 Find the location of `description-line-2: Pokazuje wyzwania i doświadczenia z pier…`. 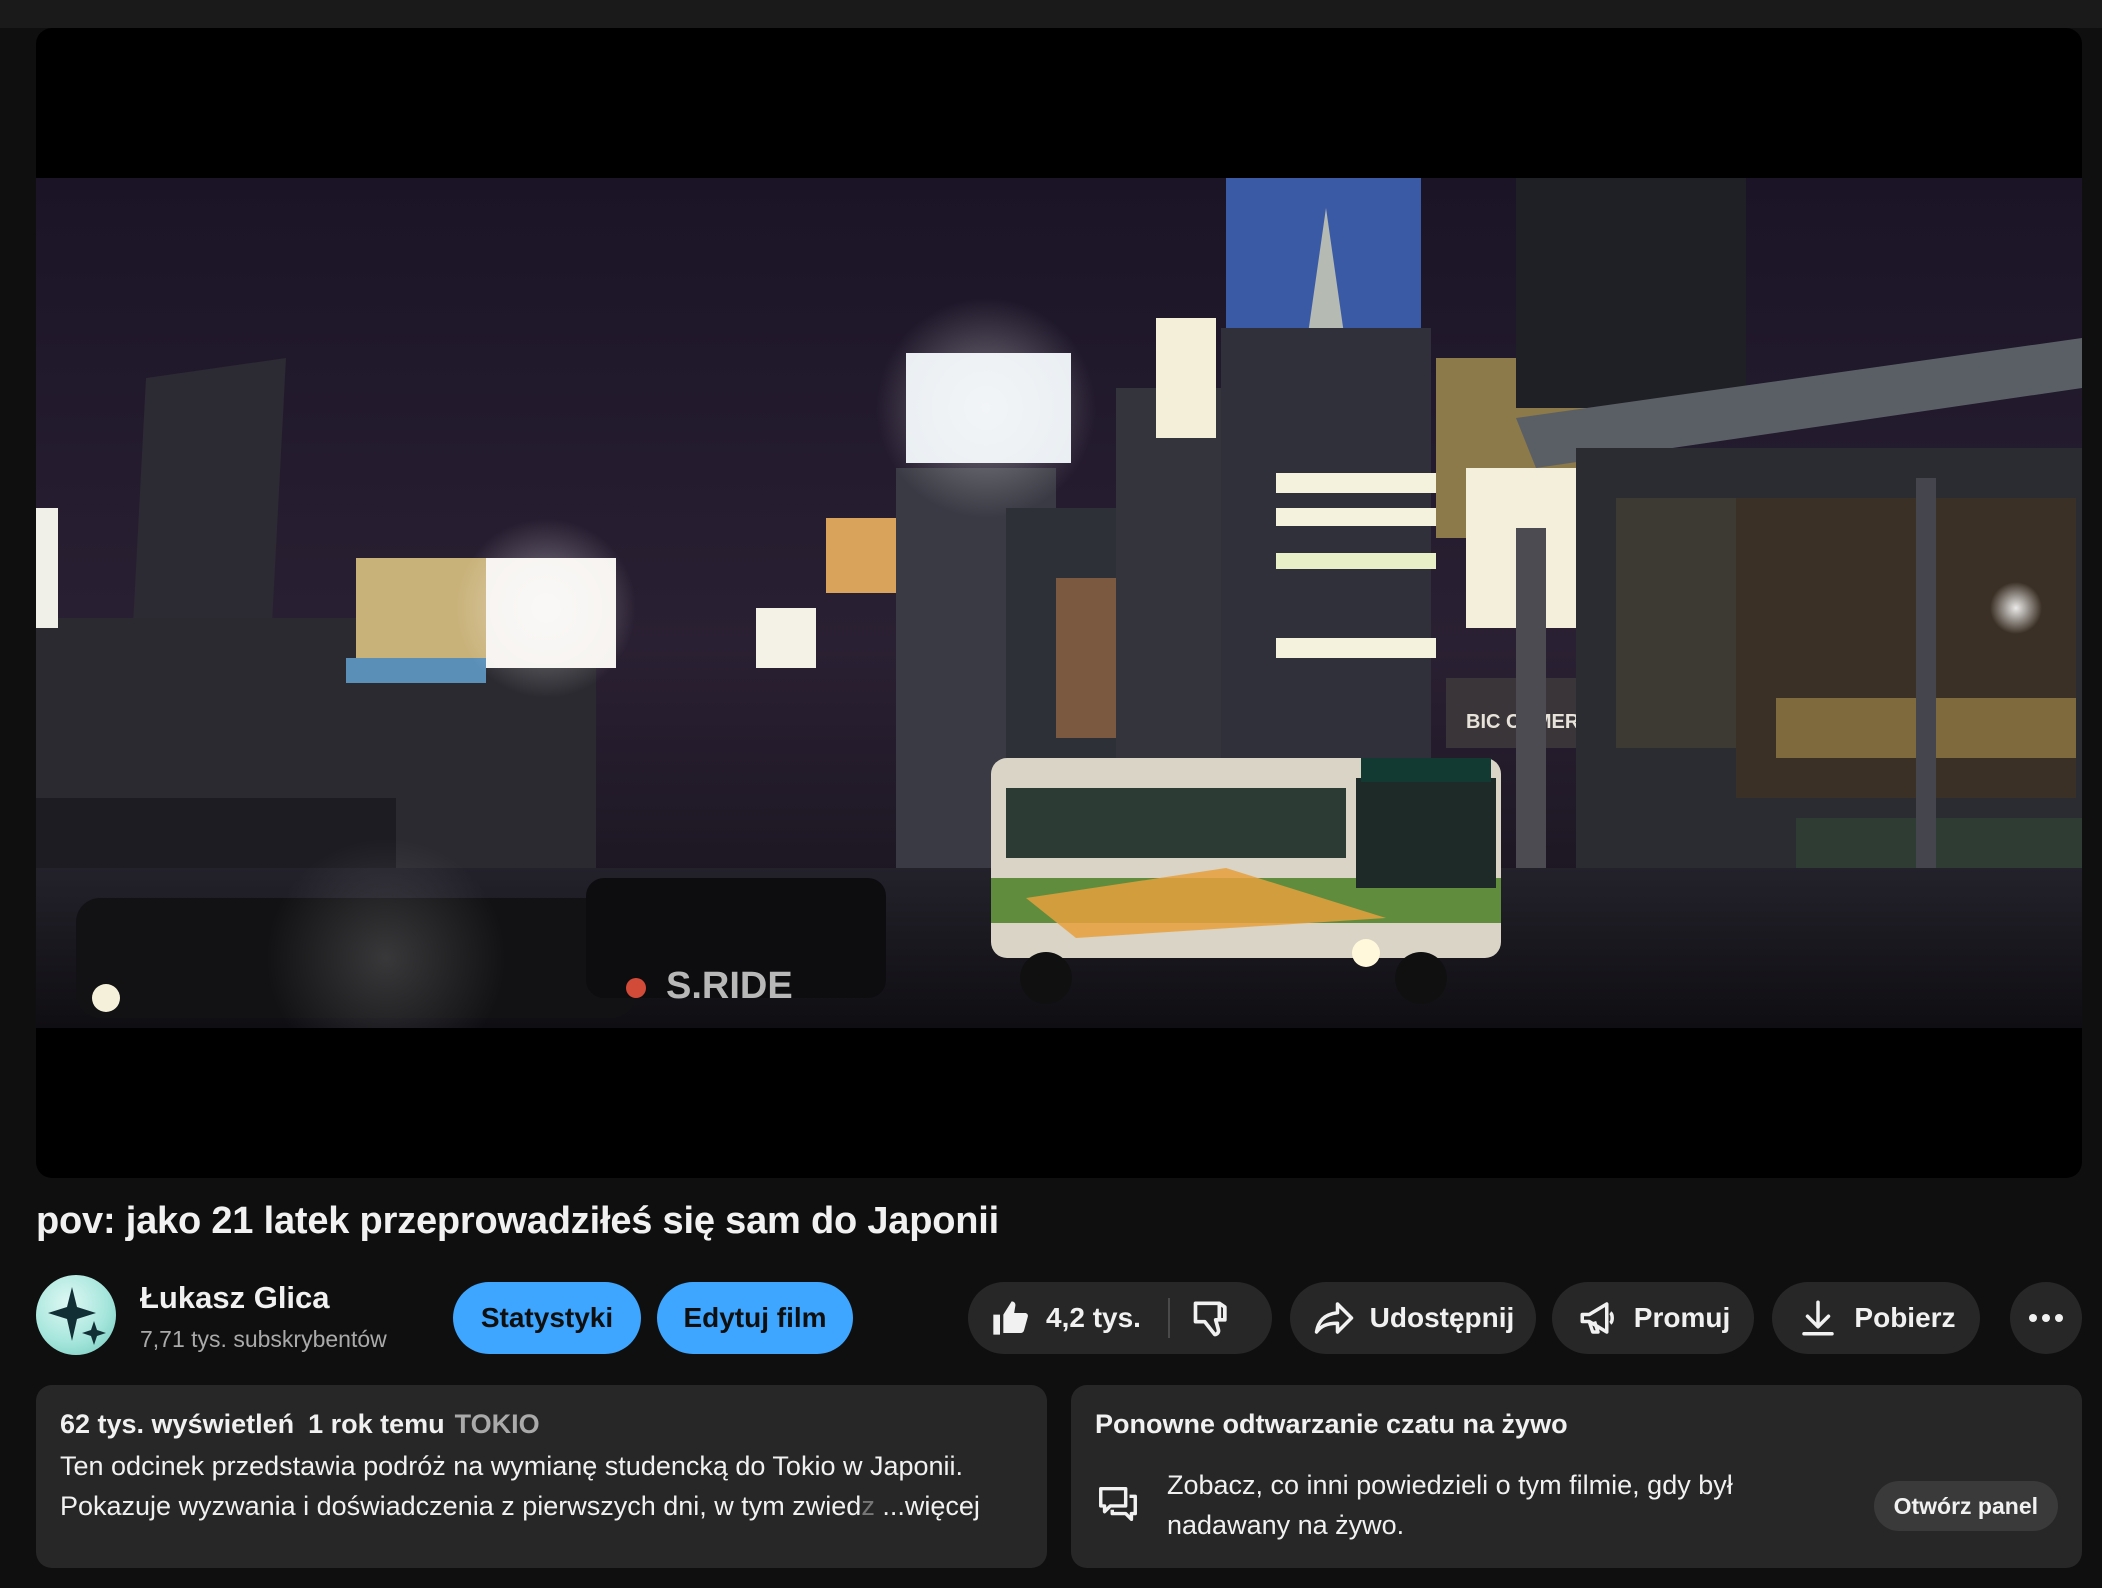

description-line-2: Pokazuje wyzwania i doświadczenia z pier… is located at coordinates (520, 1506).